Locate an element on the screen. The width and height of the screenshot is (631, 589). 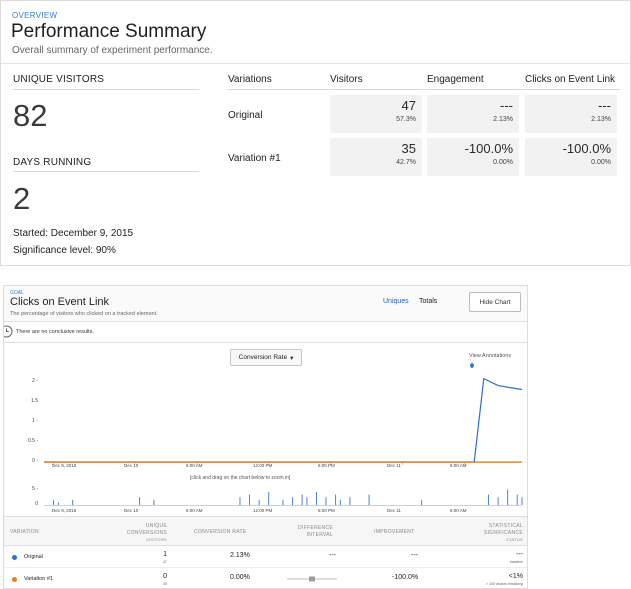
significance-note: > 100 visitors remaining is located at coordinates (504, 584).